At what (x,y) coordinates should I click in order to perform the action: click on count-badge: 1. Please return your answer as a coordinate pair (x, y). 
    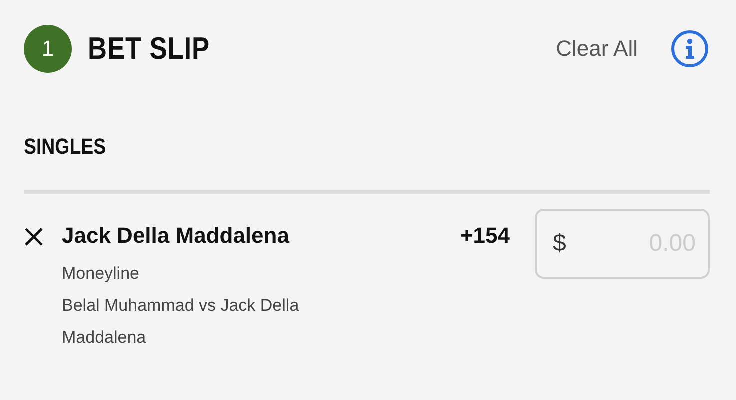
    Looking at the image, I should click on (48, 49).